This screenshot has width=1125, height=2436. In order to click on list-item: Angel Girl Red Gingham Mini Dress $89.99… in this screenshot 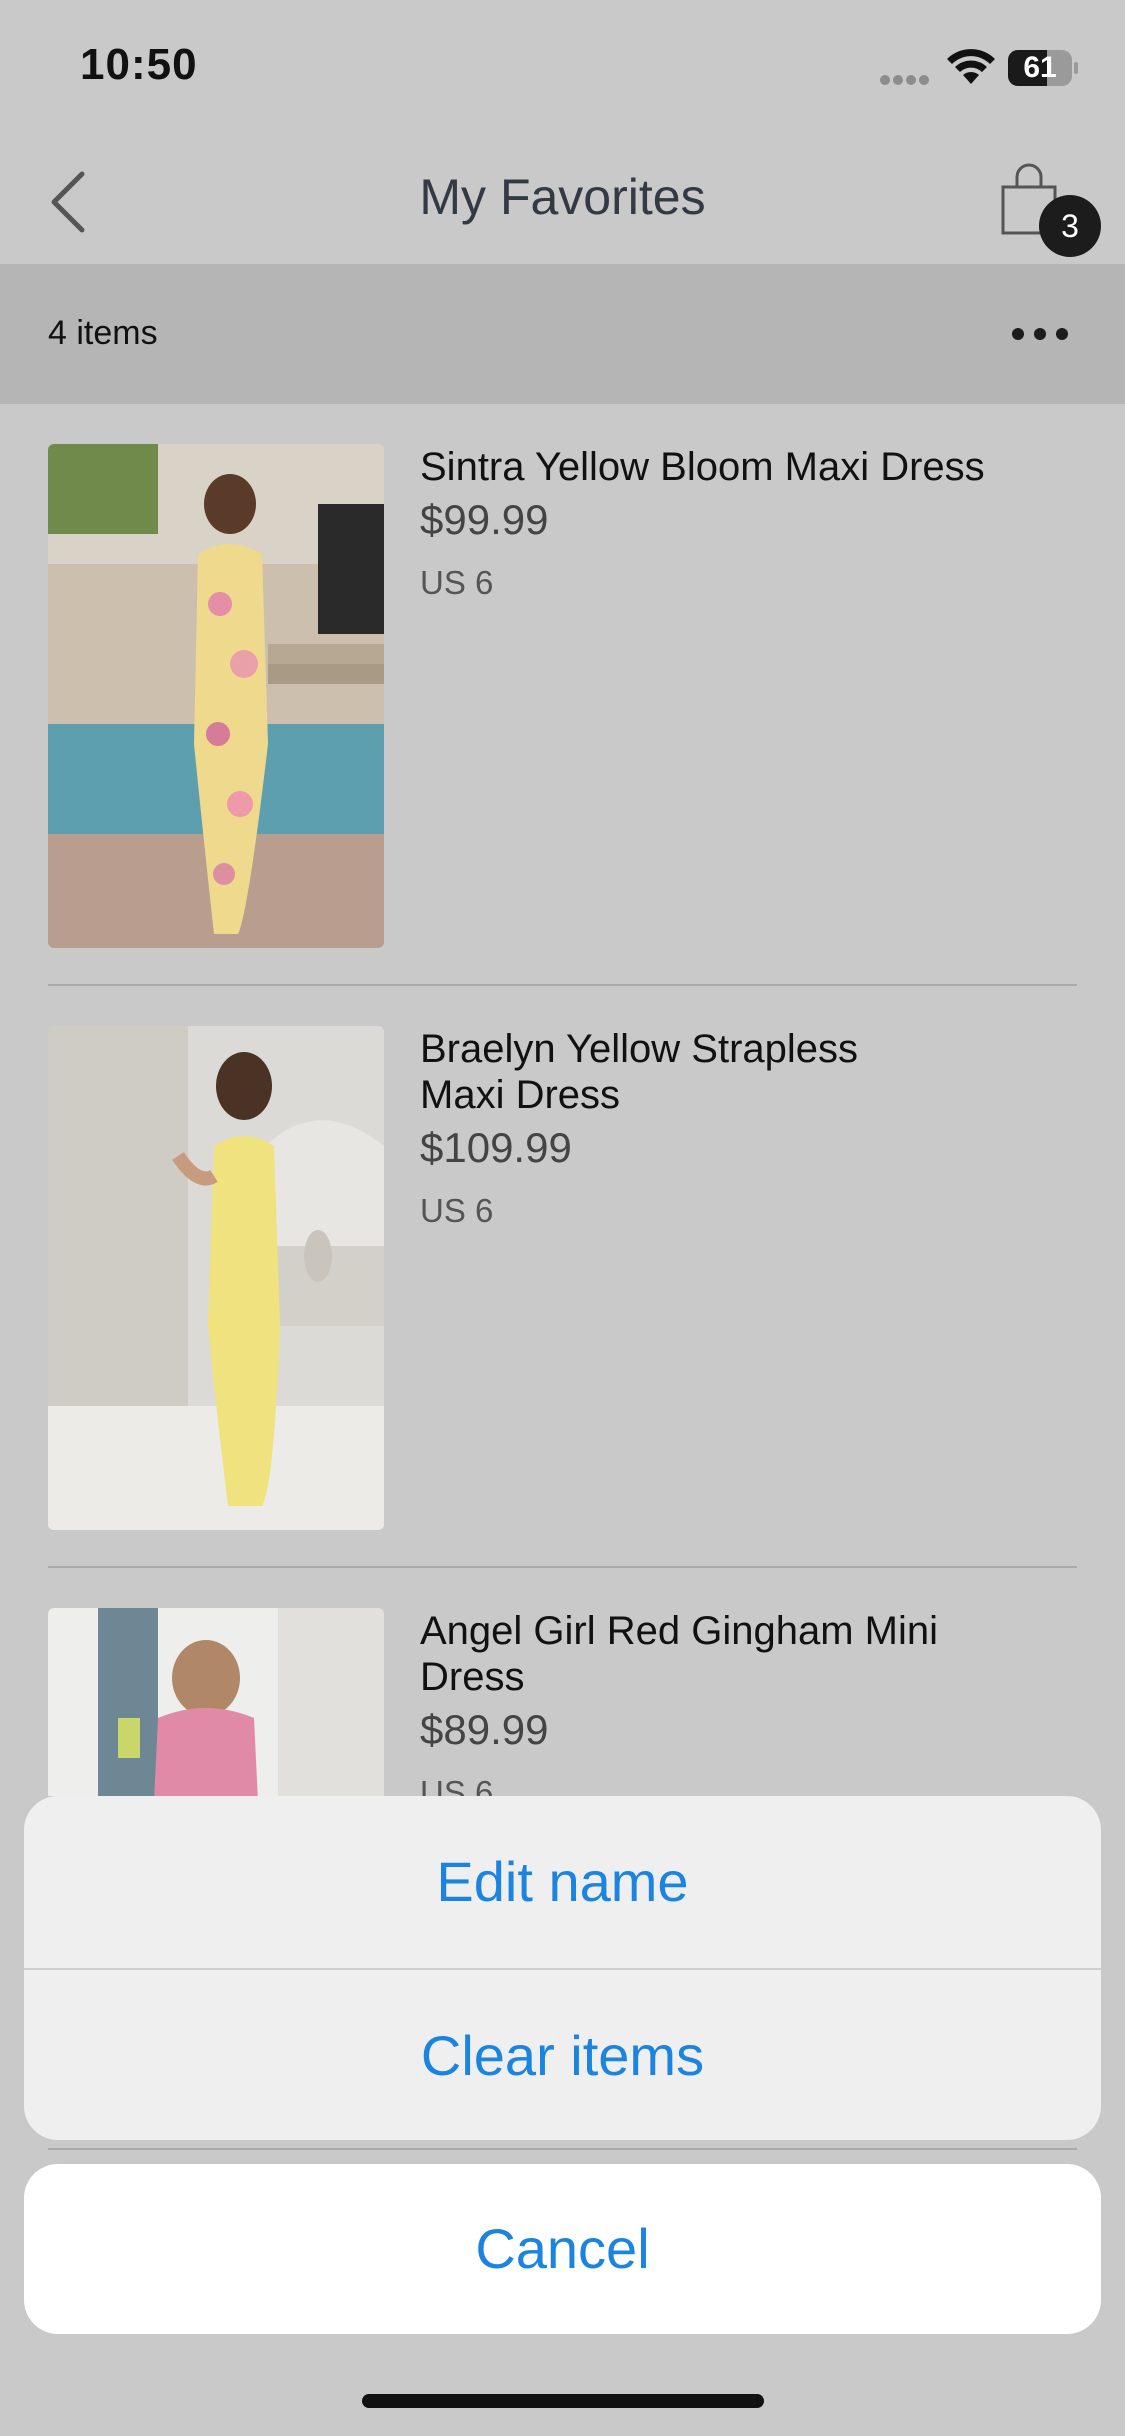, I will do `click(562, 1682)`.